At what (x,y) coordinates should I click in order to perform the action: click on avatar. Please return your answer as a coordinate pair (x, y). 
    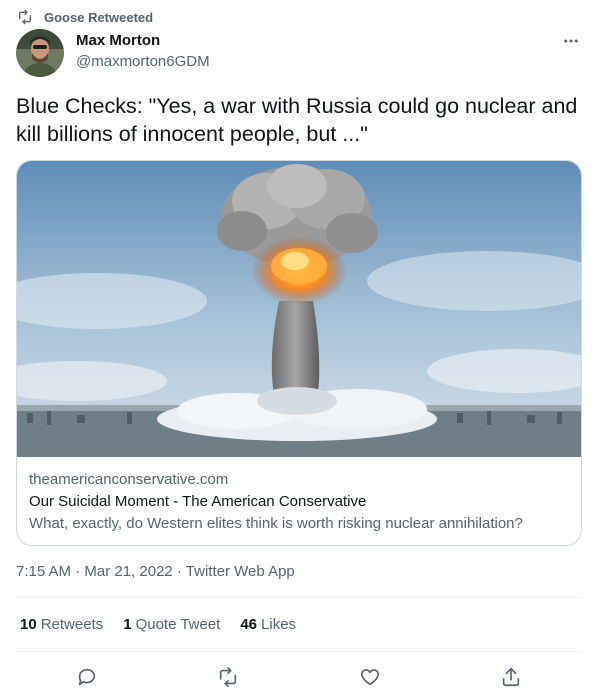
    Looking at the image, I should click on (40, 53).